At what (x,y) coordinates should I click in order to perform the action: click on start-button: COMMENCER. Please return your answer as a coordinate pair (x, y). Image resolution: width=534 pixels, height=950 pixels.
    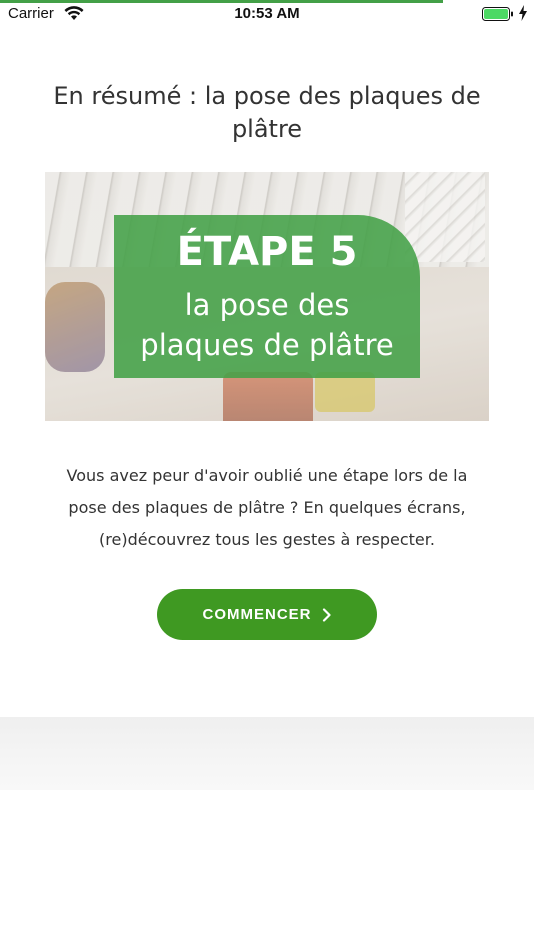
    Looking at the image, I should click on (267, 614).